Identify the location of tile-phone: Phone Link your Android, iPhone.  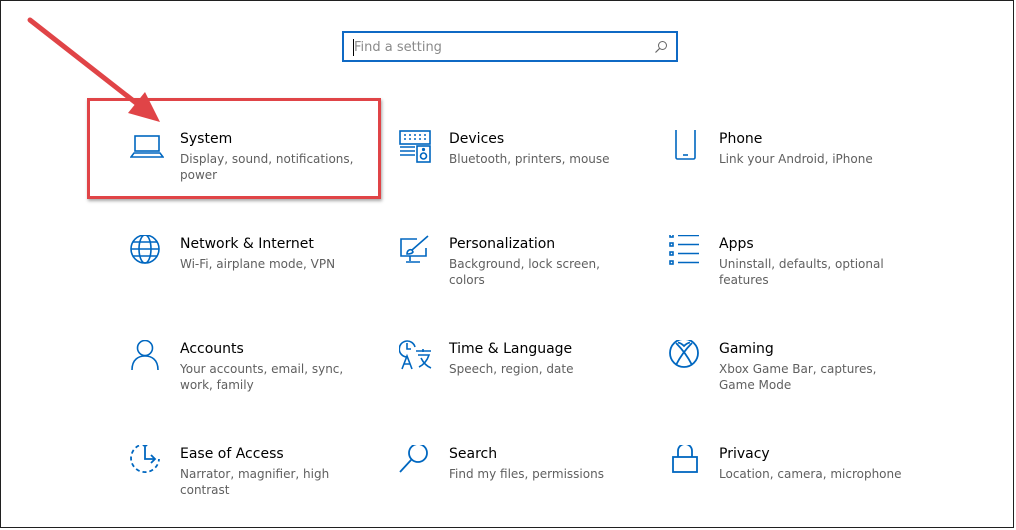
(789, 170).